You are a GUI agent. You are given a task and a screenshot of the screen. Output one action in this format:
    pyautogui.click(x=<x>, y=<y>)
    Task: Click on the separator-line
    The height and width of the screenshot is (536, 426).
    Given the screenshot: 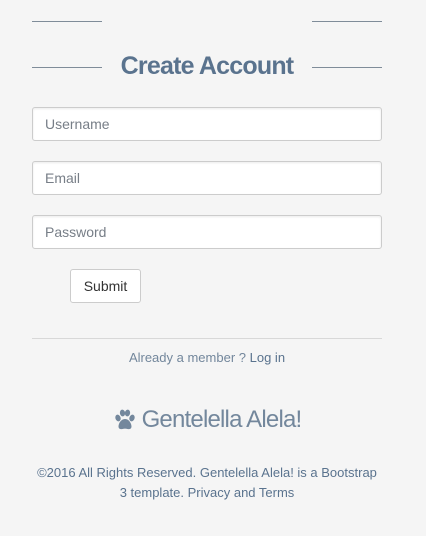 What is the action you would take?
    pyautogui.click(x=207, y=338)
    